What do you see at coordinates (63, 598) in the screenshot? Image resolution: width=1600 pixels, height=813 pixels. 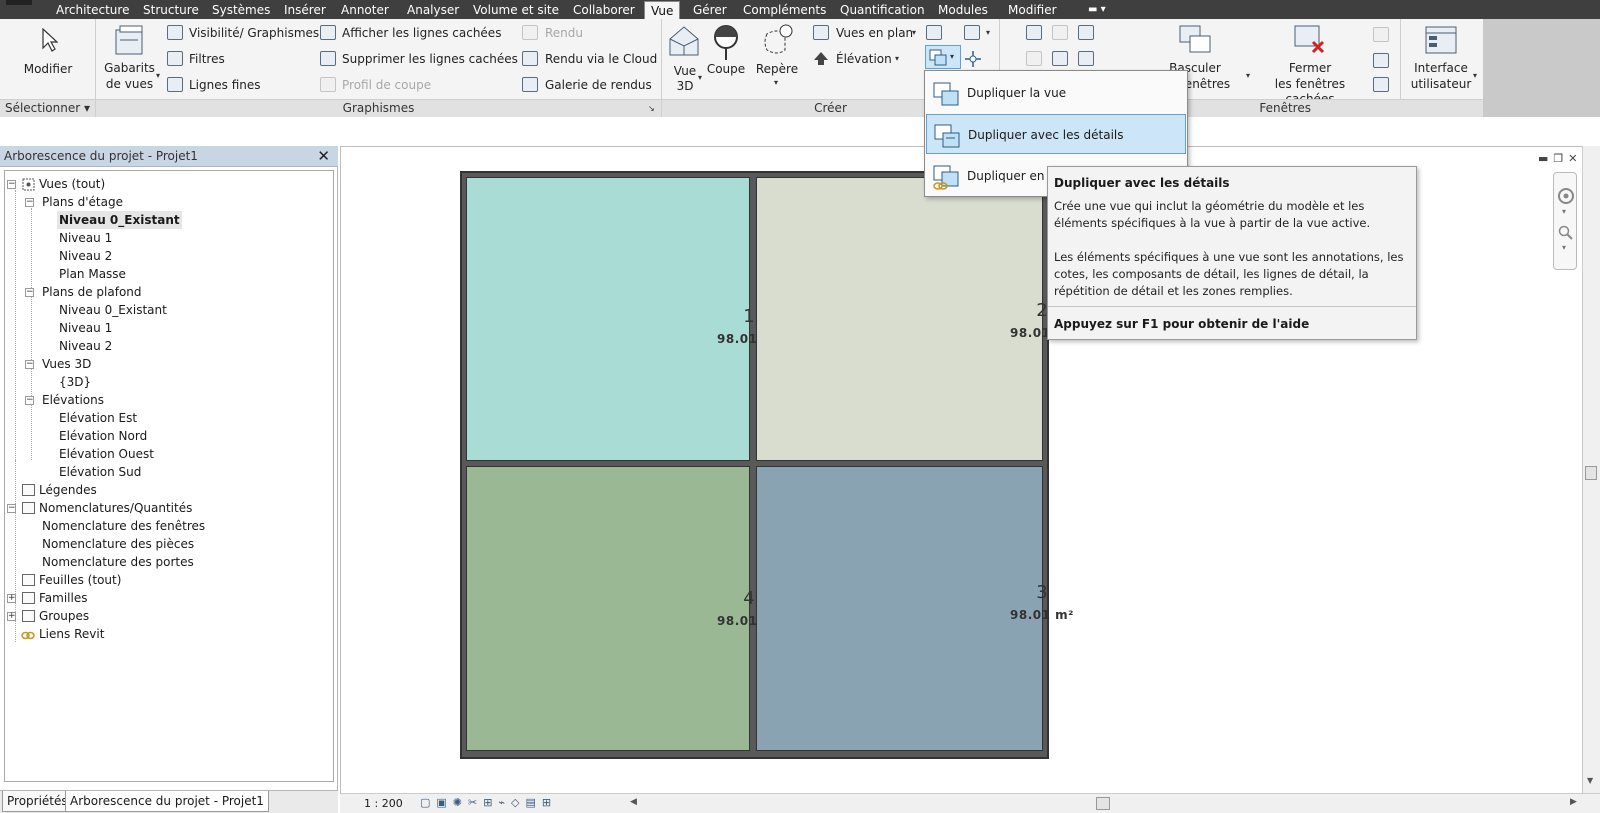 I see `tree-item: Familles` at bounding box center [63, 598].